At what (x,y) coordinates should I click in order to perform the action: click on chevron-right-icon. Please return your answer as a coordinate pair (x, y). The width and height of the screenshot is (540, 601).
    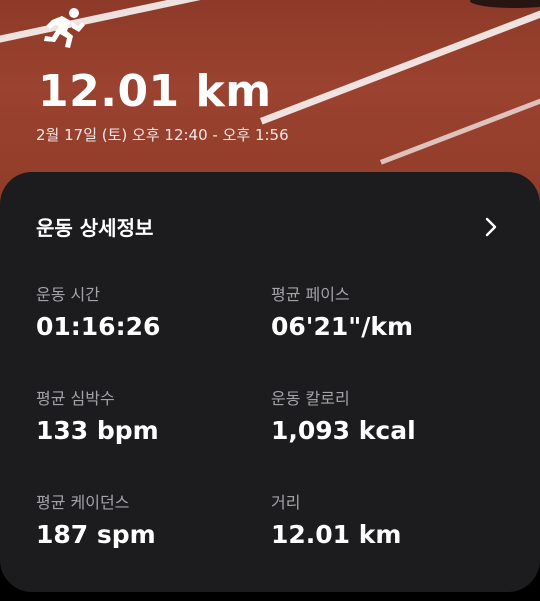
    Looking at the image, I should click on (491, 227).